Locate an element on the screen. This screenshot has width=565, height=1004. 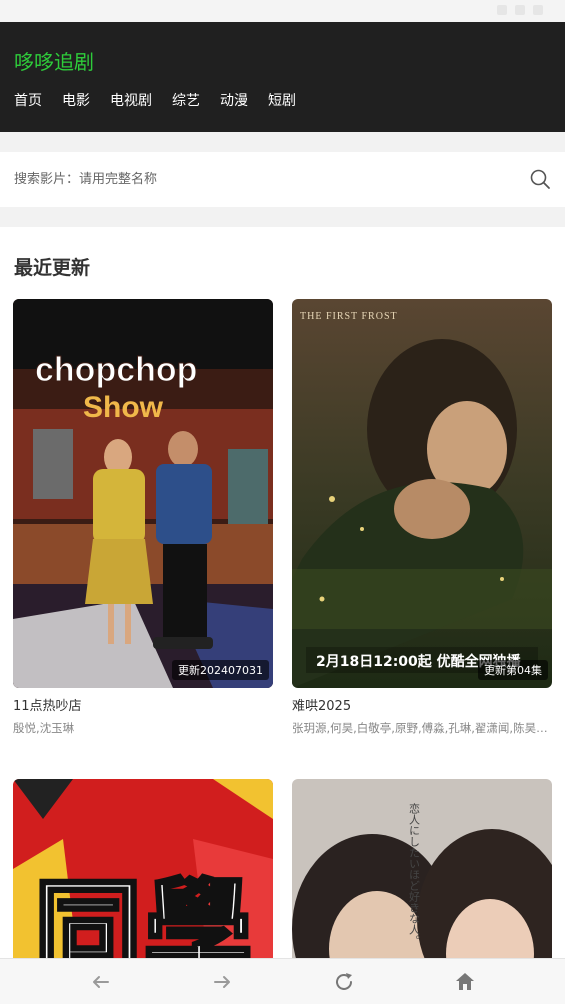
nav-item-movie: 电影 is located at coordinates (76, 100).